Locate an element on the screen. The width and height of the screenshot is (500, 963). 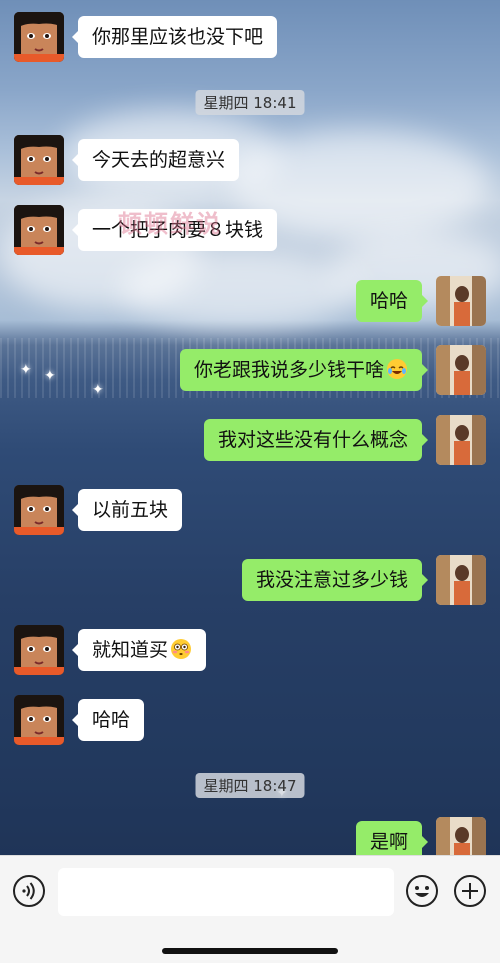
timestamp-badge: 星期四 18:47 is located at coordinates (250, 785).